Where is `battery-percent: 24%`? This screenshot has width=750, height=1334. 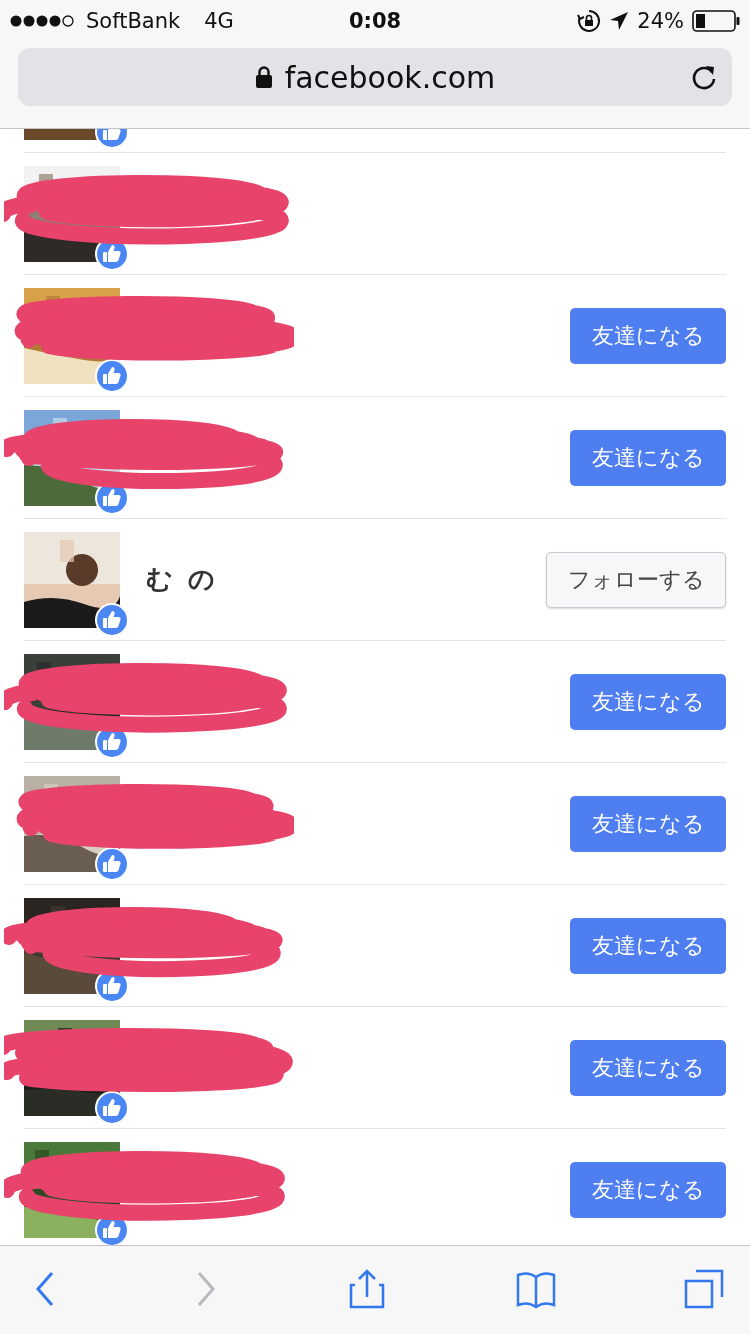 battery-percent: 24% is located at coordinates (660, 21).